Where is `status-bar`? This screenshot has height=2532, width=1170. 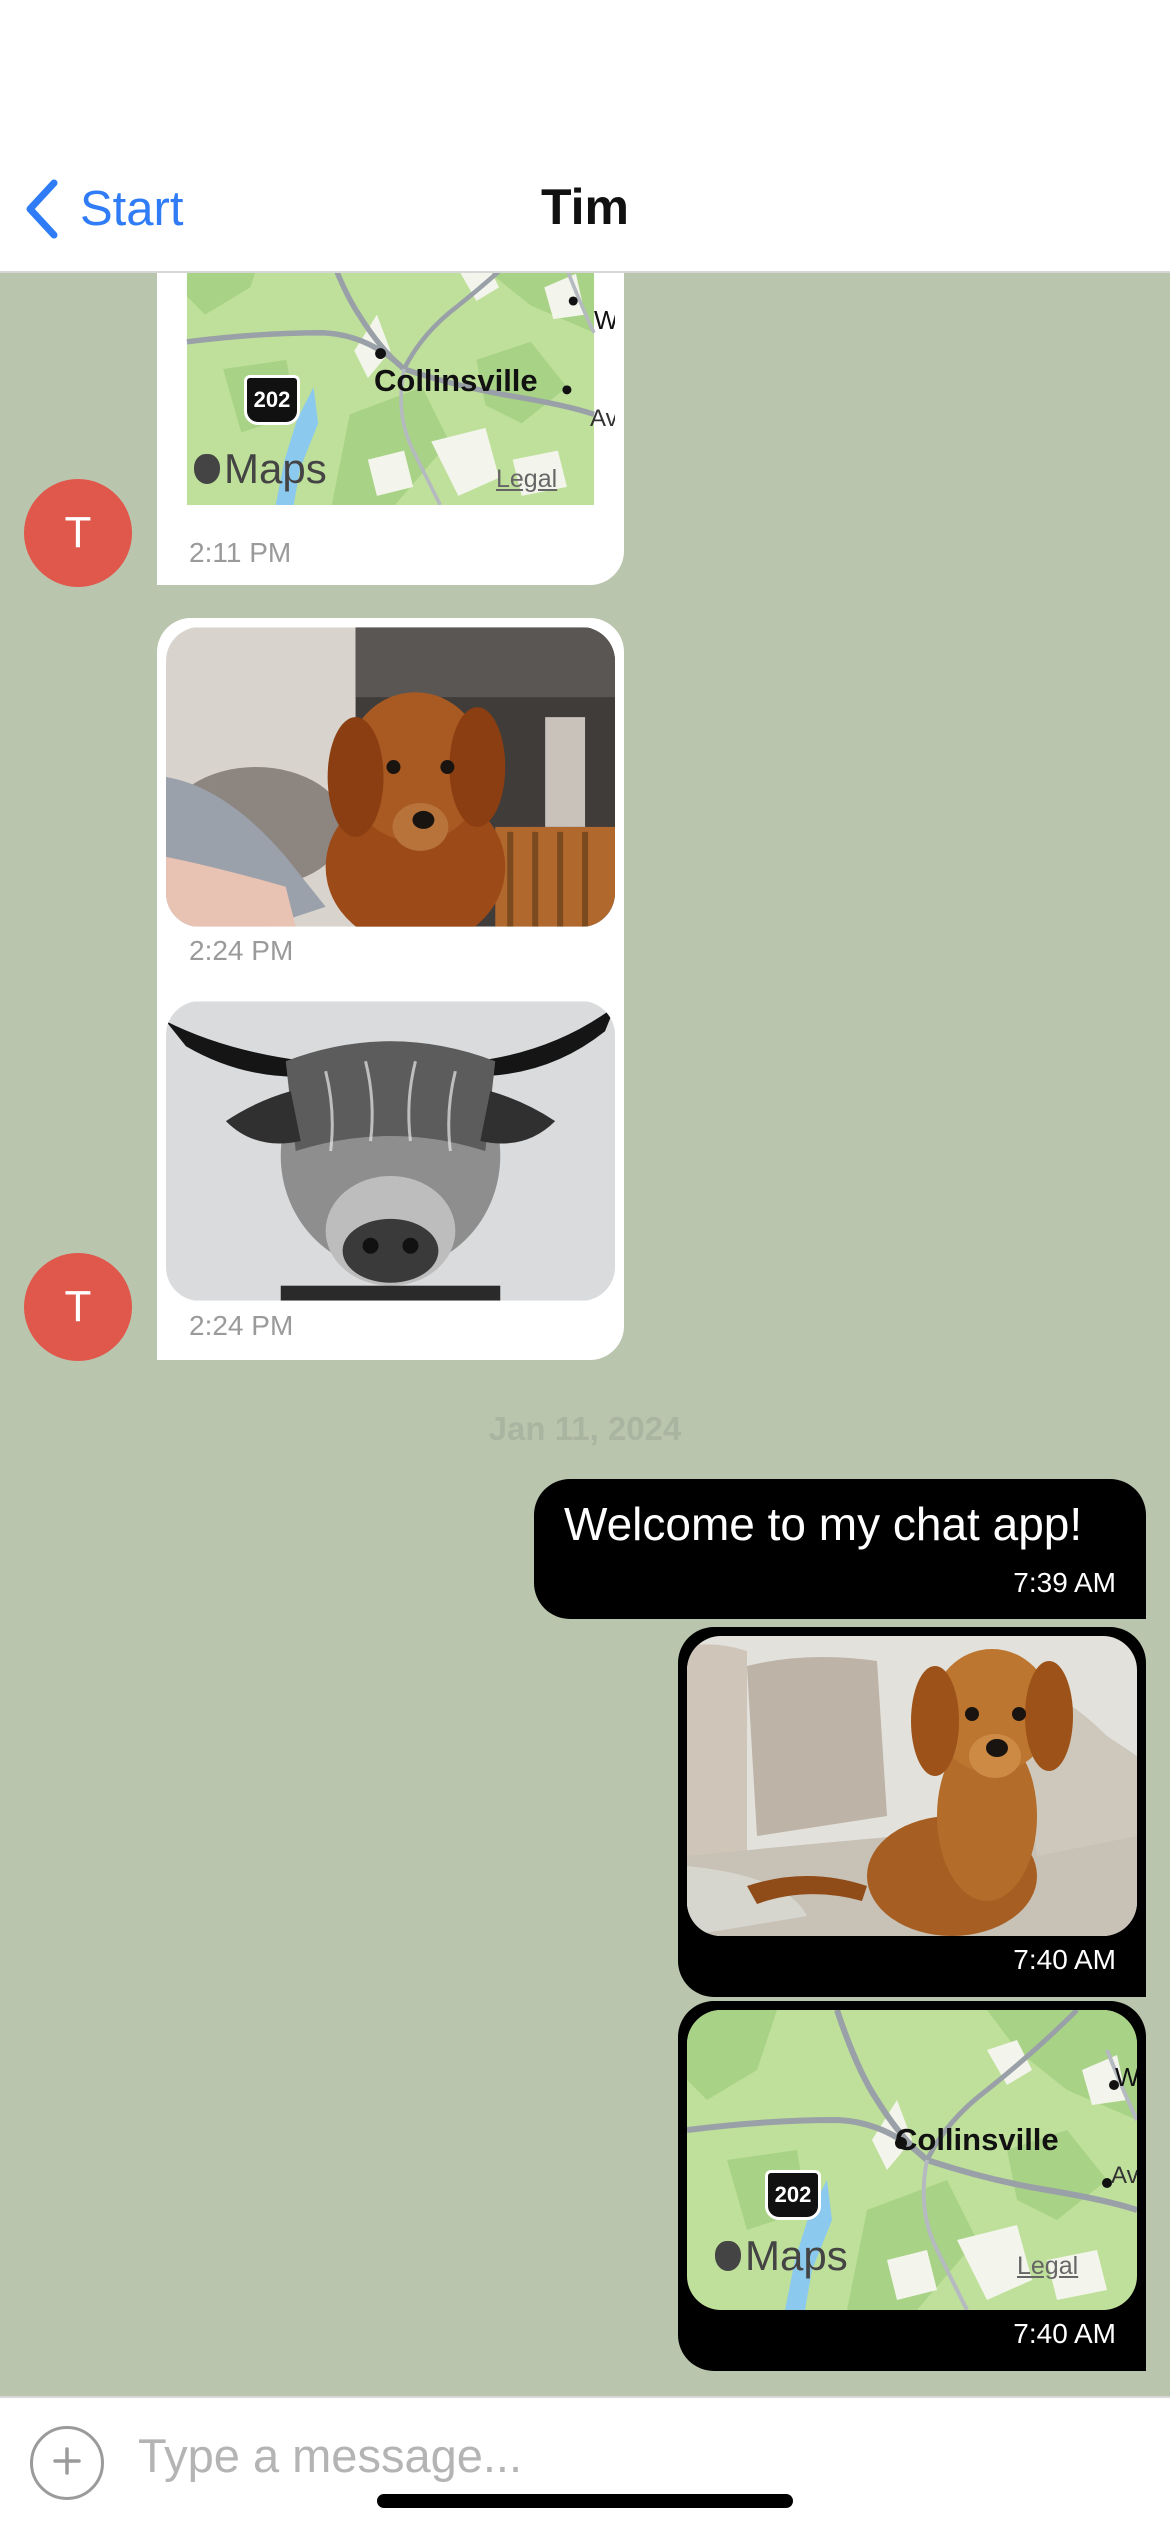
status-bar is located at coordinates (585, 65).